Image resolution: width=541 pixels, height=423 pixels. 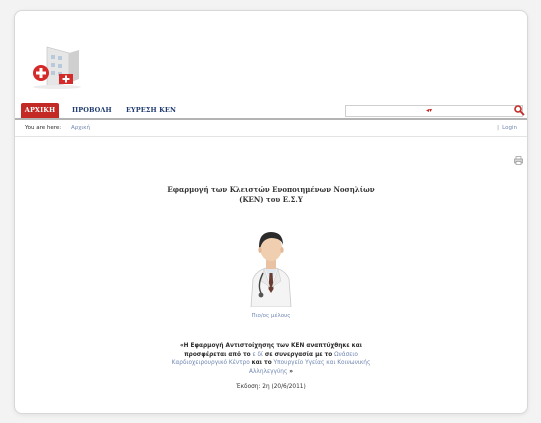 I want to click on quote-close: », so click(x=291, y=371).